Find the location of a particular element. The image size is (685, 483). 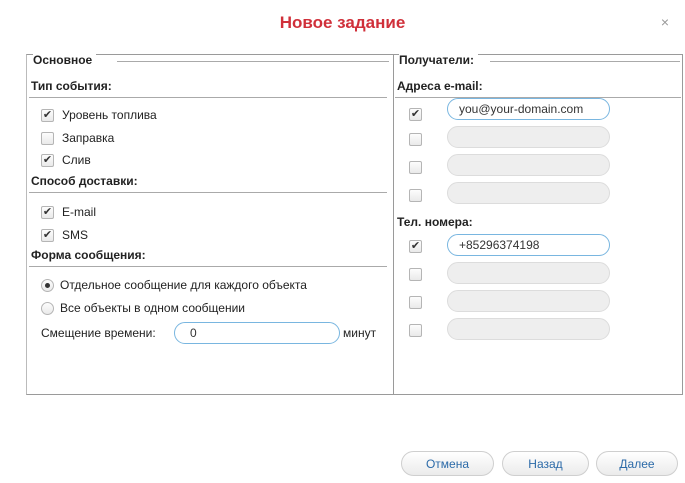

drain-label: Слив is located at coordinates (76, 160).